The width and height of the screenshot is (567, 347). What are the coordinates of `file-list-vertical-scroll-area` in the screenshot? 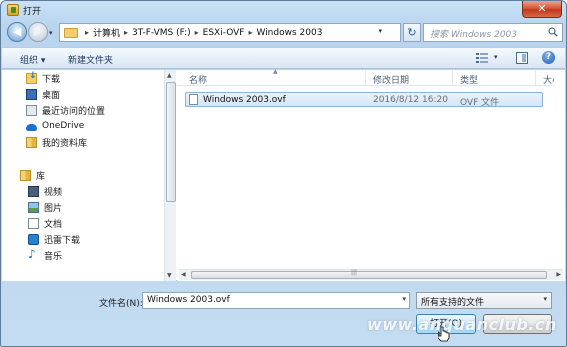 It's located at (559, 169).